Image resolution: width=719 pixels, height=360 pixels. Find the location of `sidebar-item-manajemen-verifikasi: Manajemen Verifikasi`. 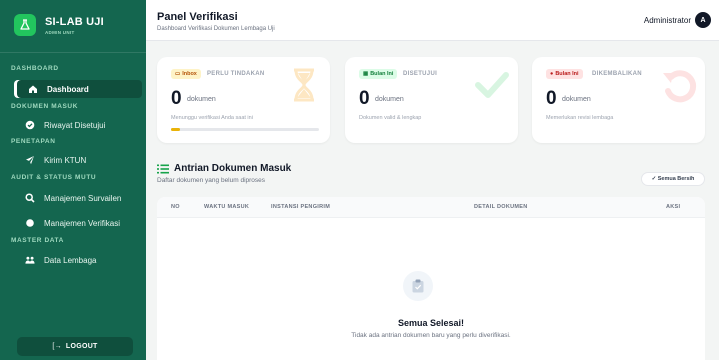

sidebar-item-manajemen-verifikasi: Manajemen Verifikasi is located at coordinates (76, 223).